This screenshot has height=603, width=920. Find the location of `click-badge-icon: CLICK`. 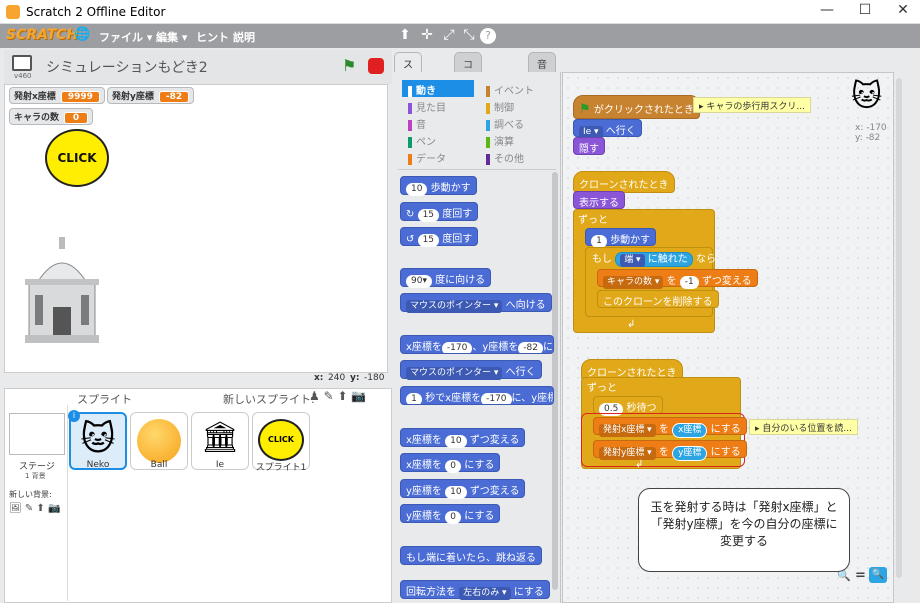

click-badge-icon: CLICK is located at coordinates (281, 440).